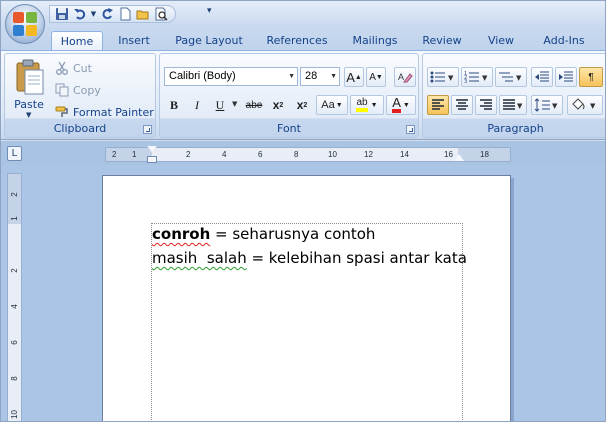 Image resolution: width=606 pixels, height=422 pixels. I want to click on vertical-ruler: 2 1 2 4 6 8 10, so click(14, 297).